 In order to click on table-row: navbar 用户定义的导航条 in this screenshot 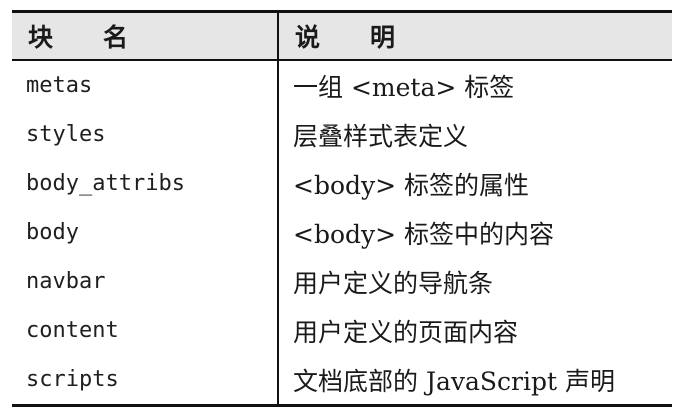, I will do `click(342, 281)`.